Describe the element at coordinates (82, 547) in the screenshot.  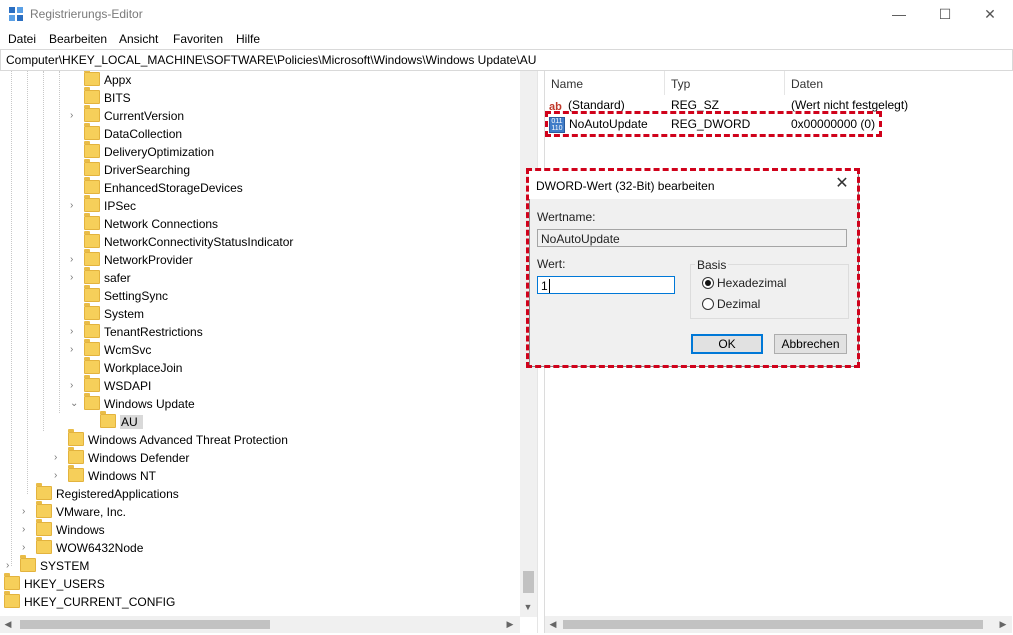
I see `tree-item-wow6432node: › WOW6432Node` at that location.